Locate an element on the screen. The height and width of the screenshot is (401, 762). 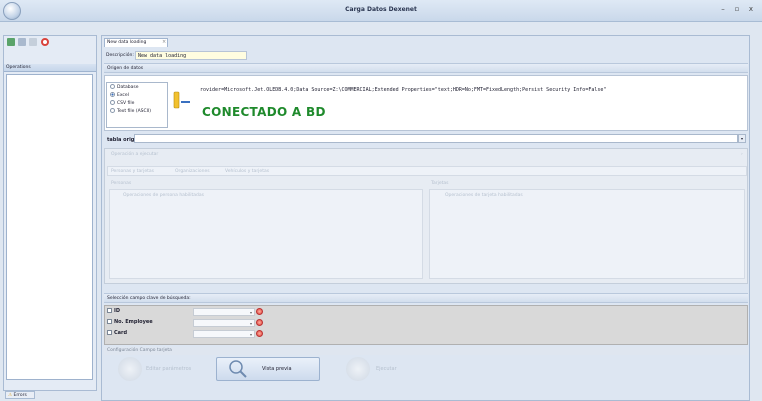
minimize-button: – is located at coordinates (723, 9).